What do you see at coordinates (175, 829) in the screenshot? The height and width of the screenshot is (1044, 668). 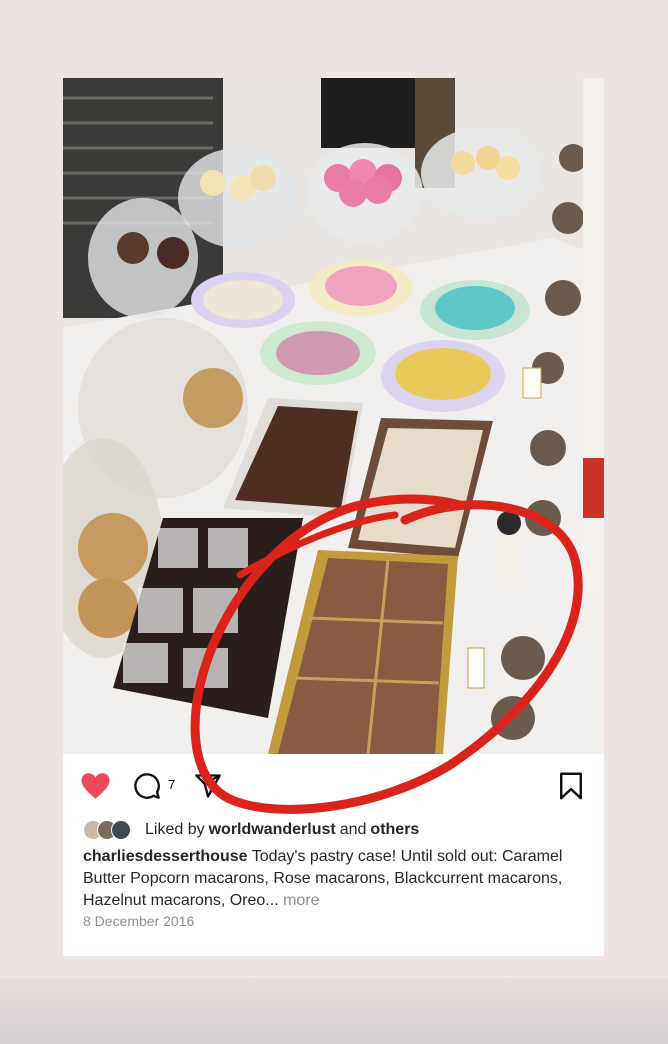 I see `liked-by-prefix: Liked by` at bounding box center [175, 829].